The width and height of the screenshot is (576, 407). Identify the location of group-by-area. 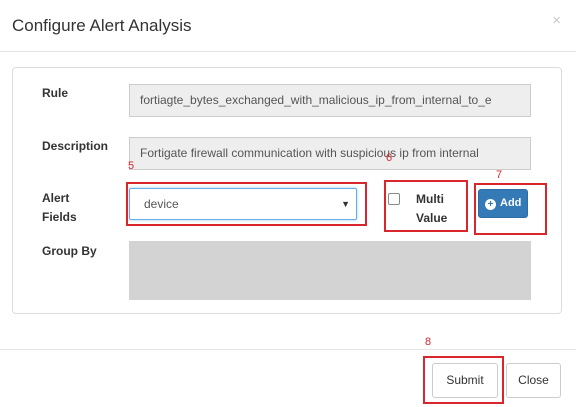
(330, 270).